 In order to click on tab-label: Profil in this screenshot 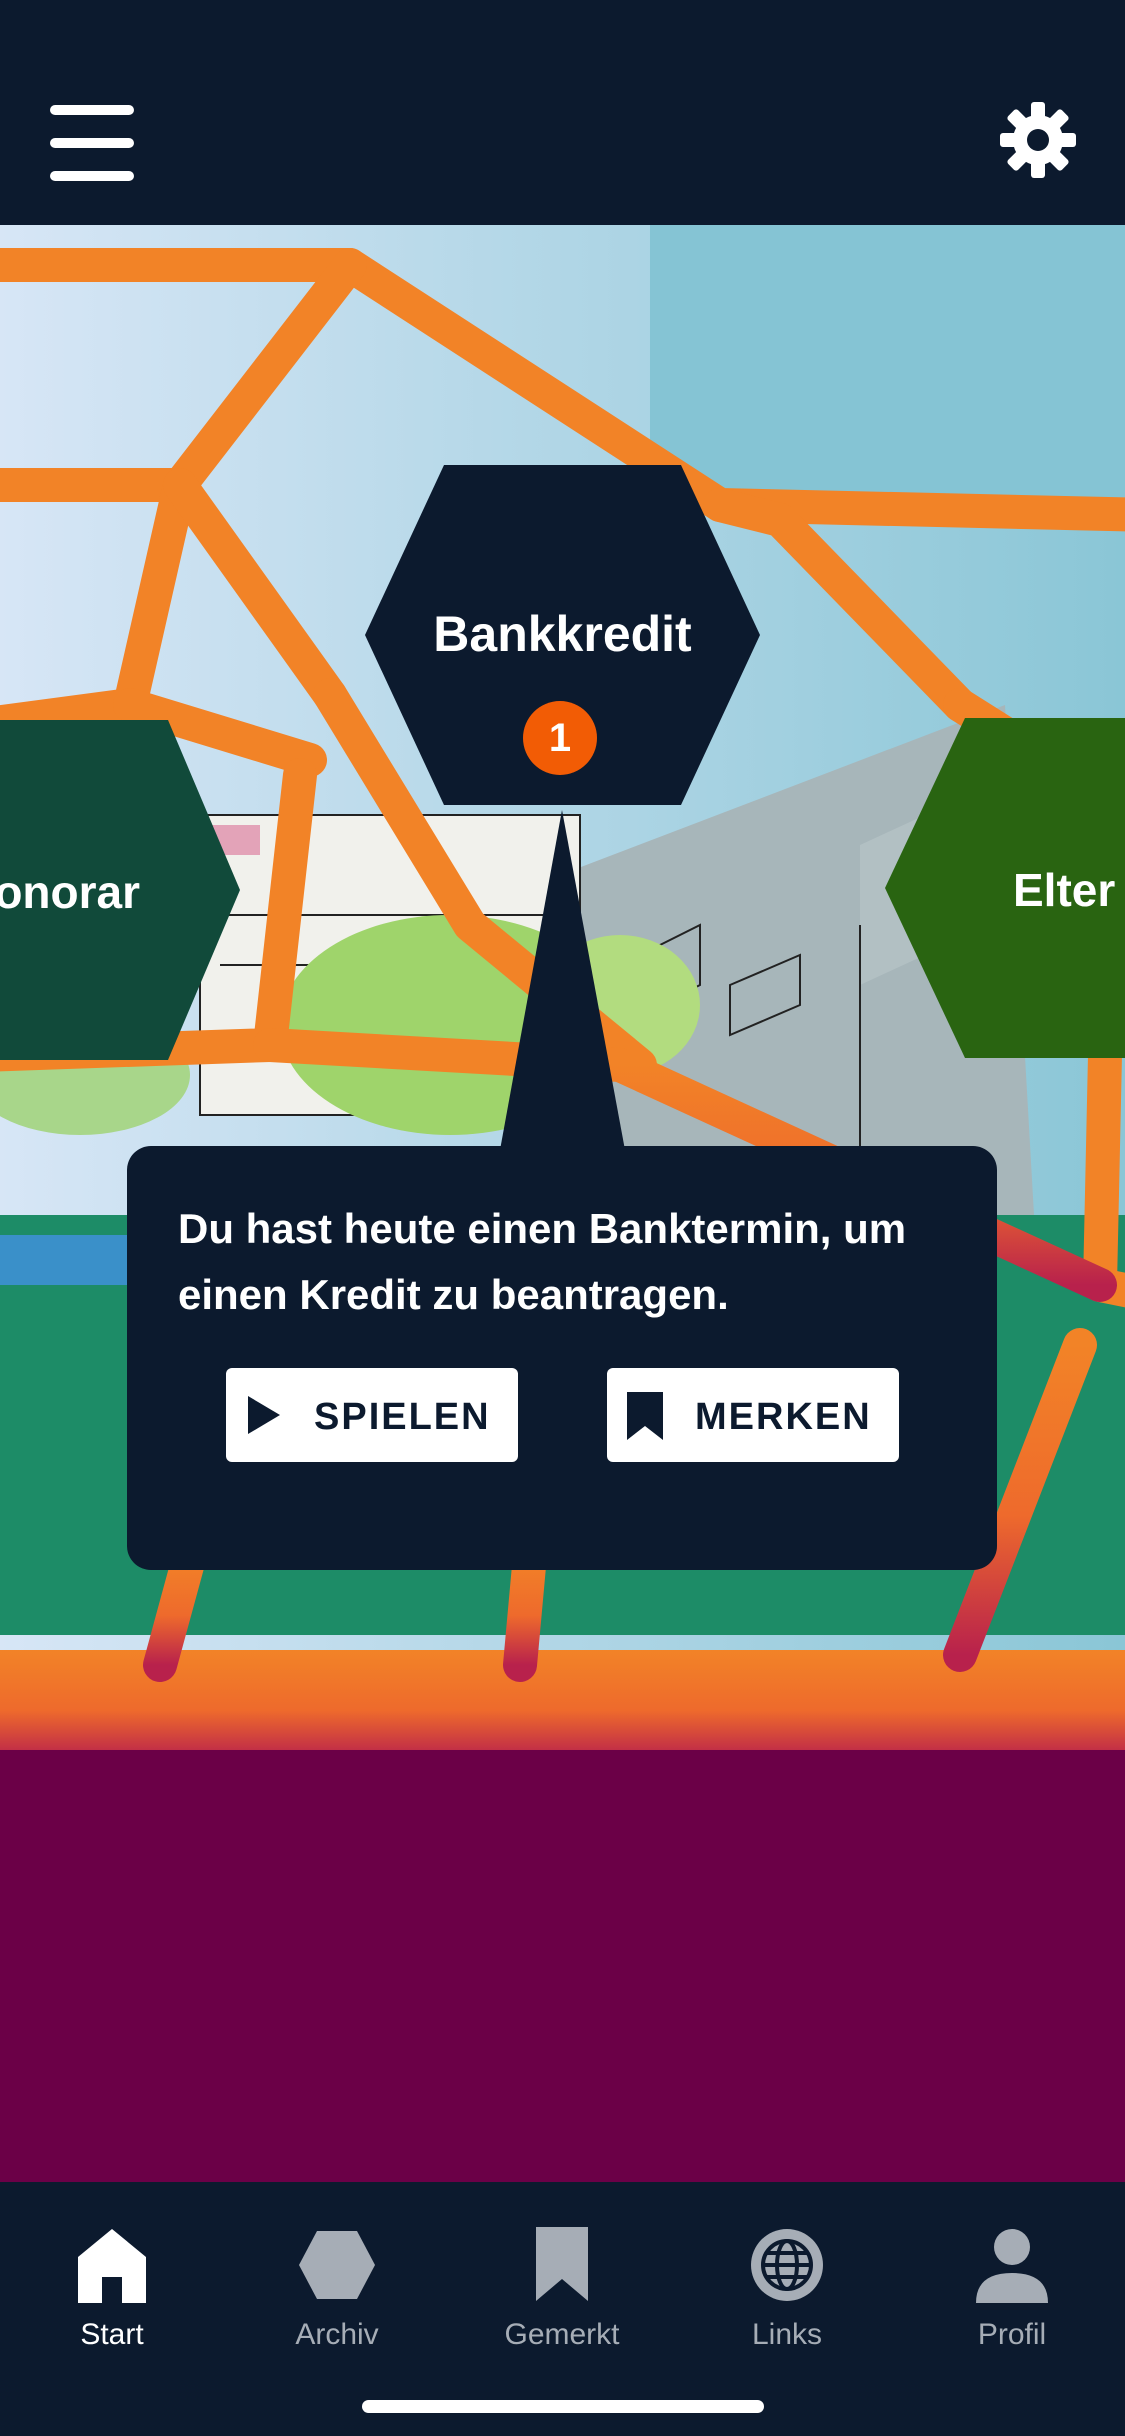, I will do `click(1012, 2334)`.